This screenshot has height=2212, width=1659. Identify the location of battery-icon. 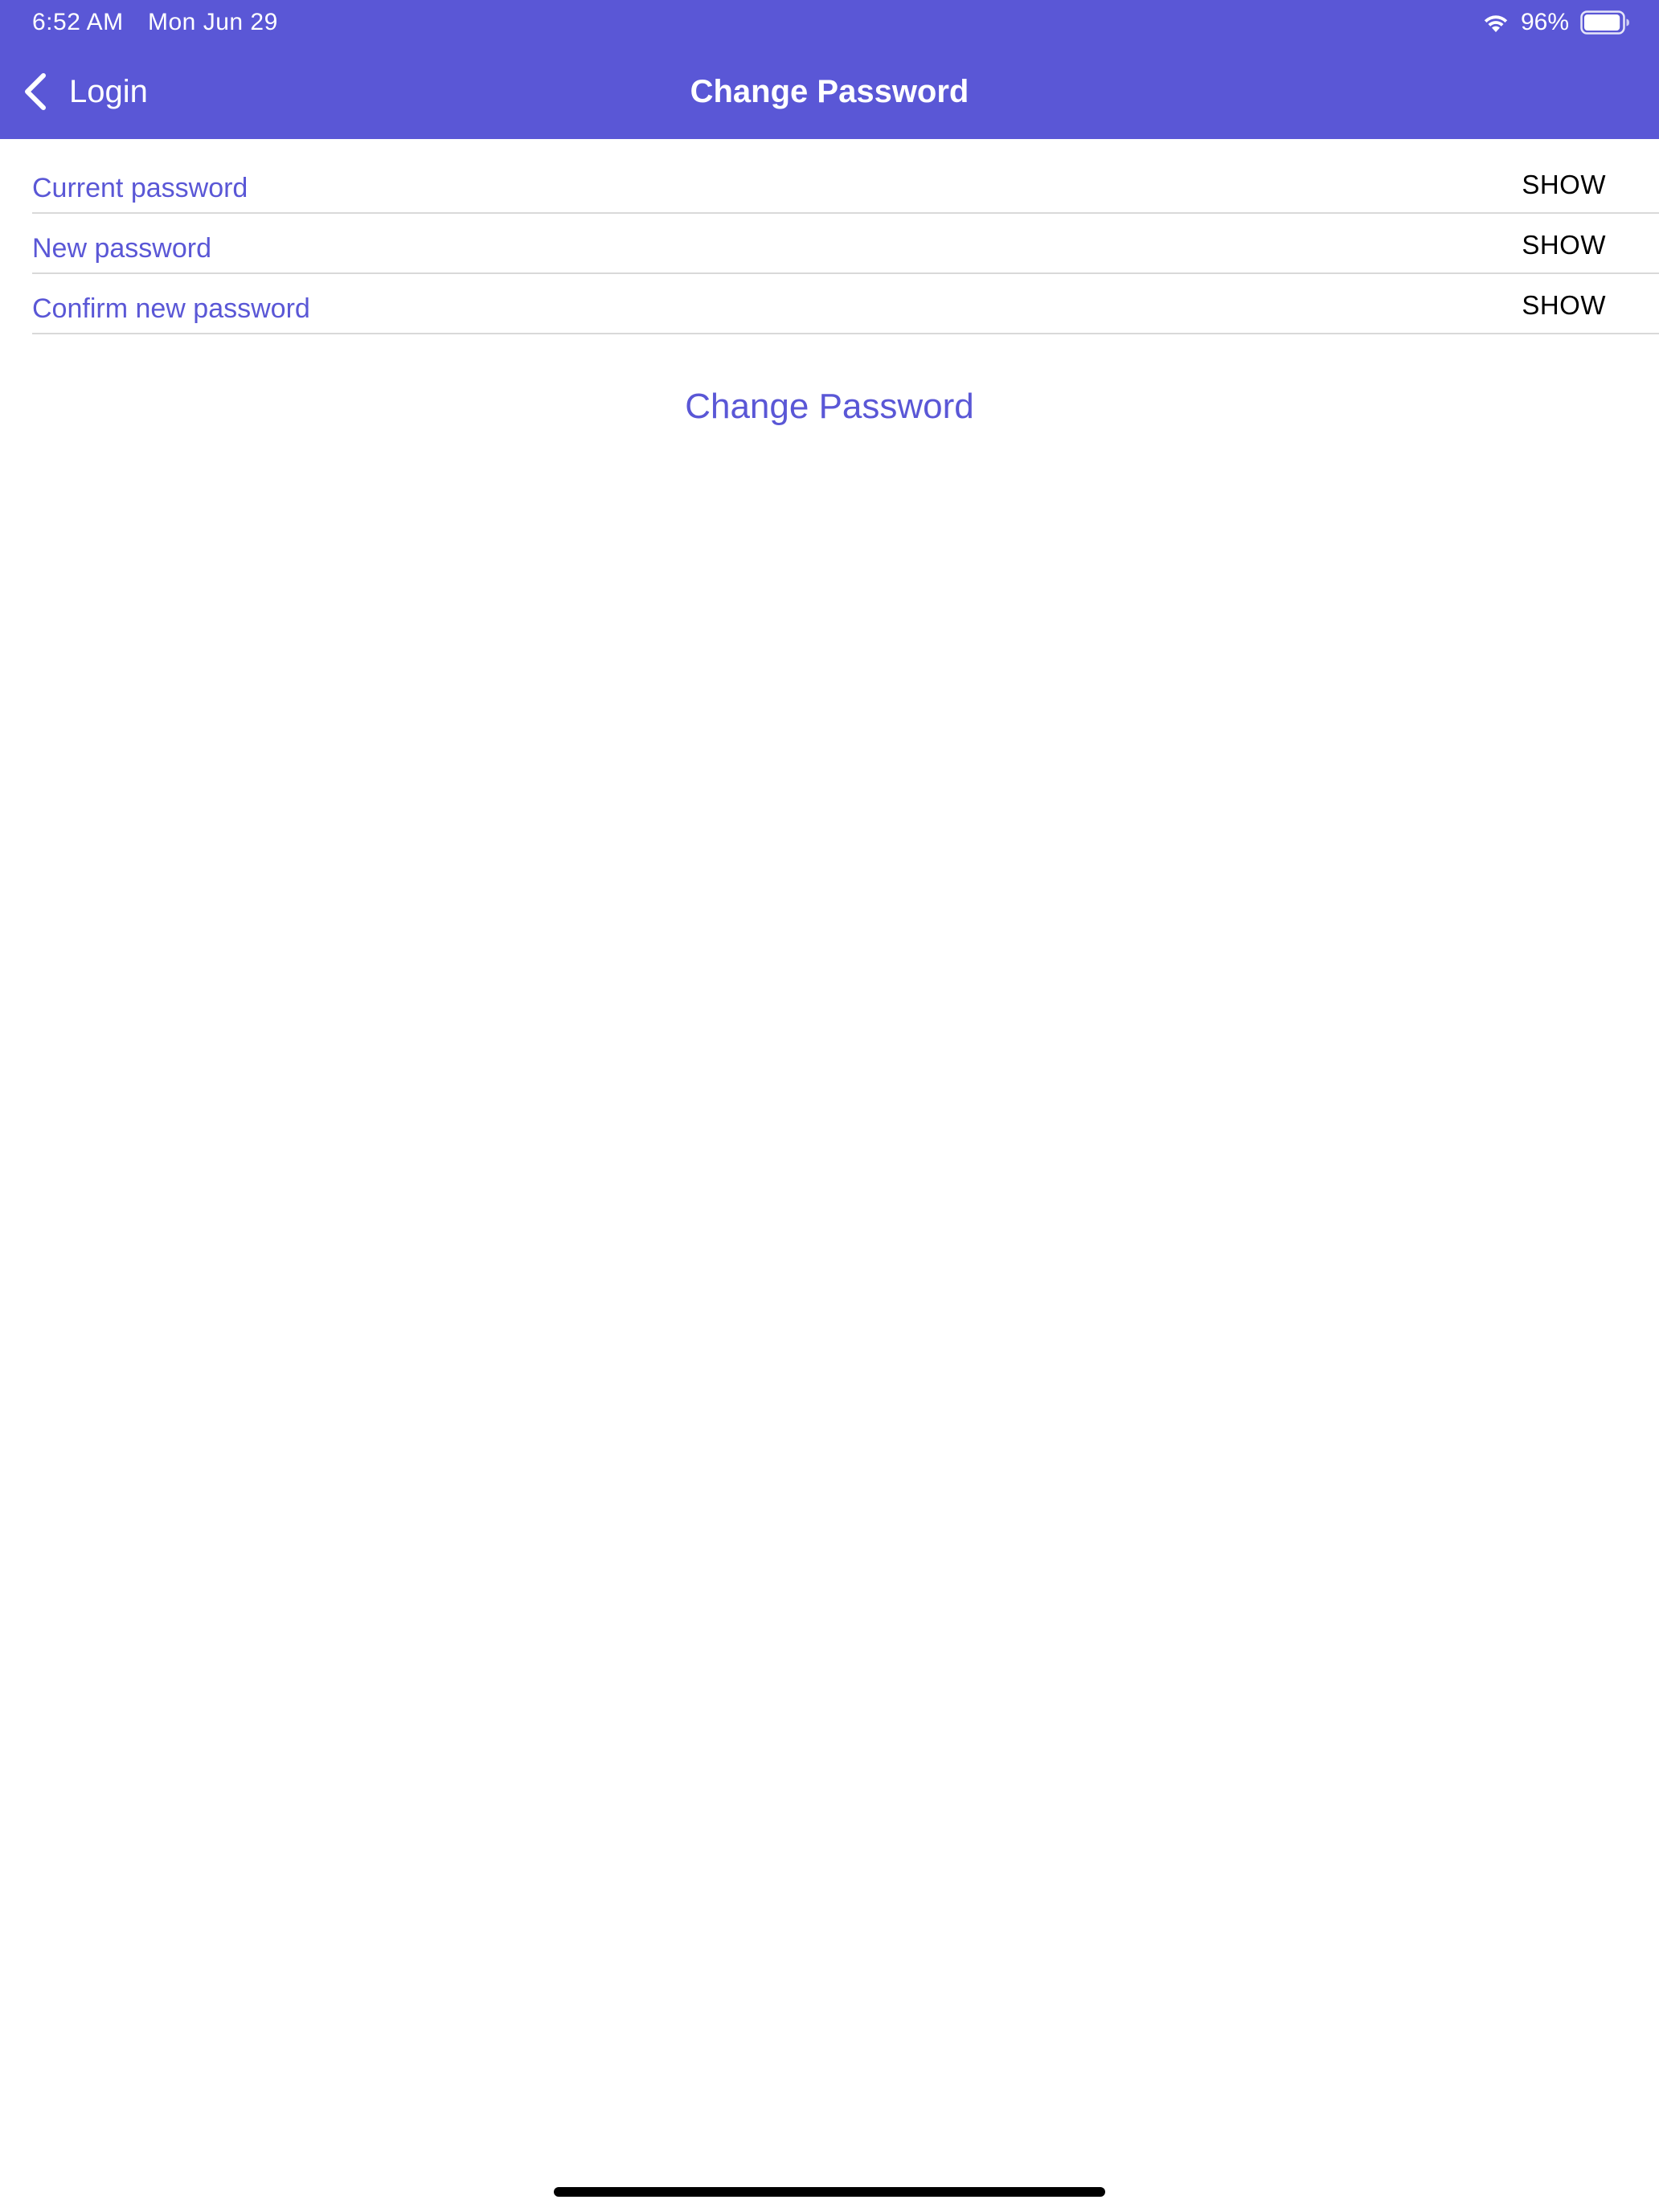
(1604, 22).